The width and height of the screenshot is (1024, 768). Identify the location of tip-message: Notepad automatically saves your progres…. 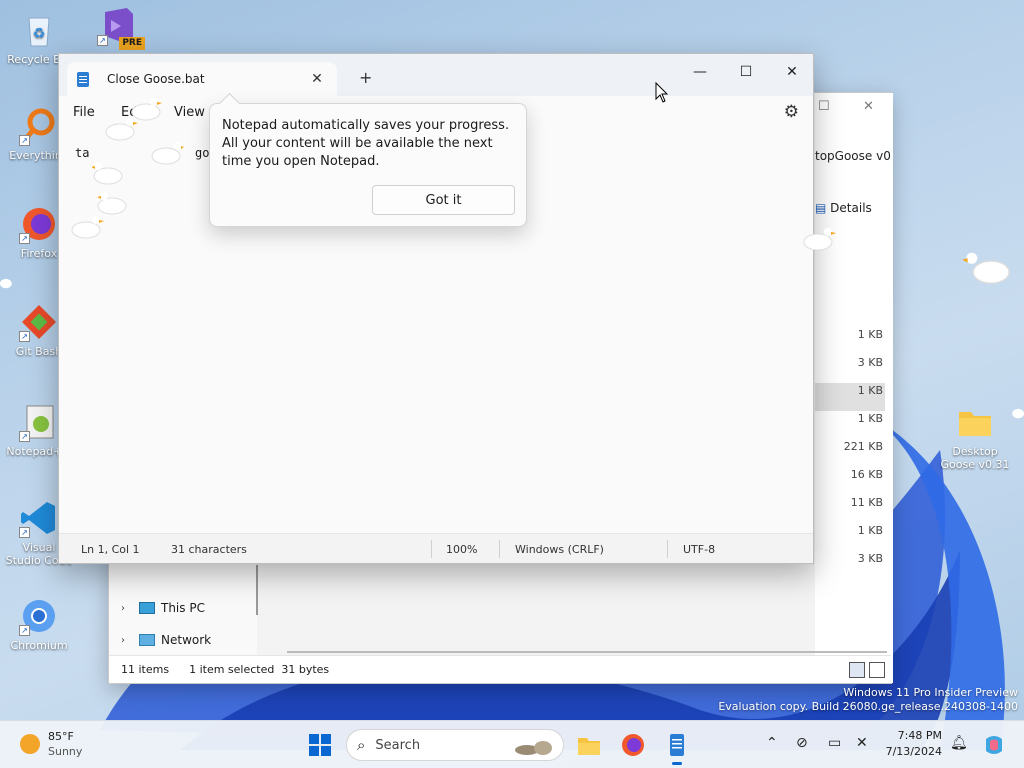
(366, 143).